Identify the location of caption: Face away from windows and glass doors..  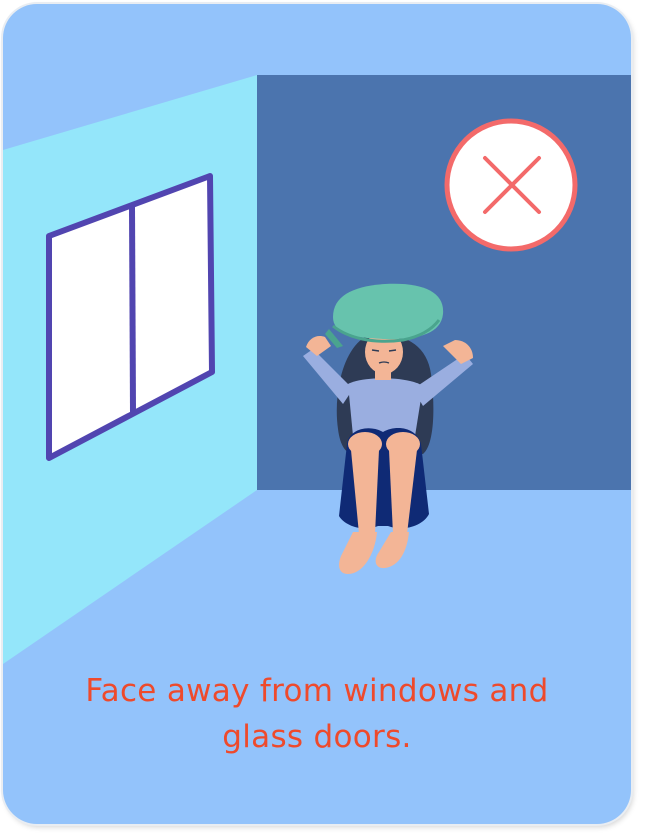
(317, 714).